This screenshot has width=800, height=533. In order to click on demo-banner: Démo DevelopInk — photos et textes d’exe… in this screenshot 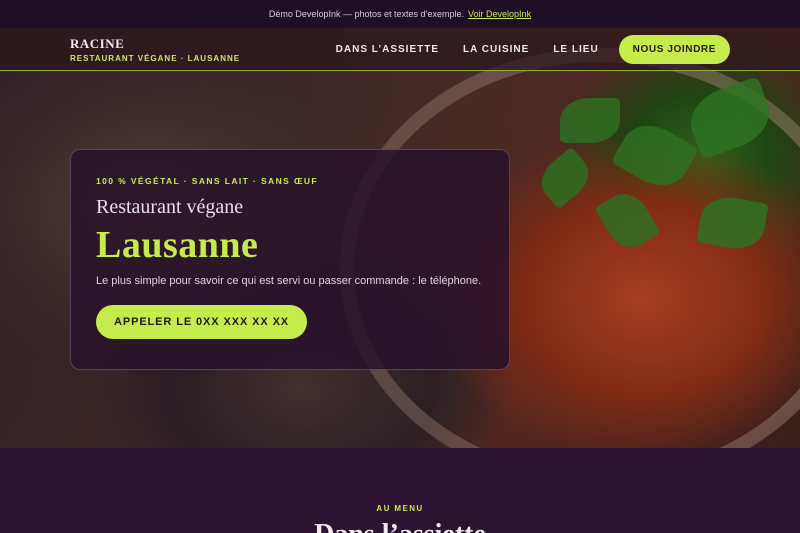, I will do `click(400, 14)`.